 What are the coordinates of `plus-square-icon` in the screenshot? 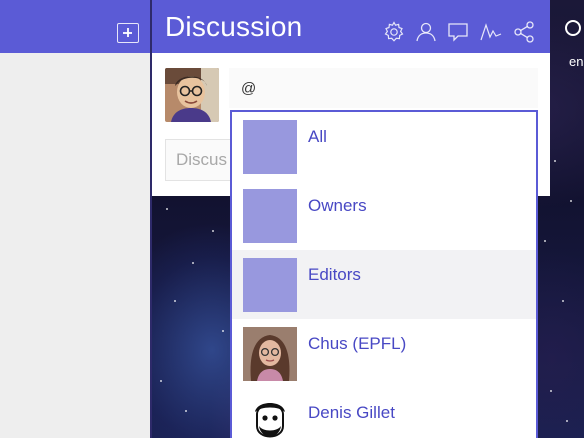 It's located at (128, 33).